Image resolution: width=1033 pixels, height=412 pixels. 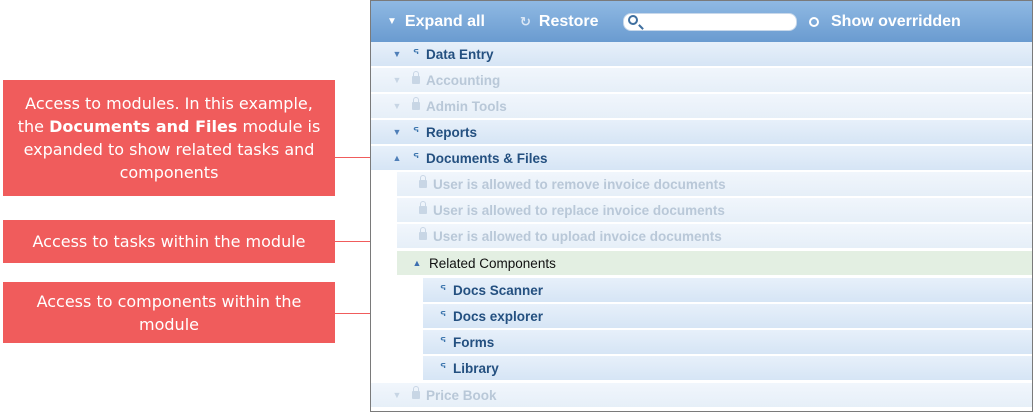 I want to click on expand-all-label: Expand all, so click(x=444, y=21).